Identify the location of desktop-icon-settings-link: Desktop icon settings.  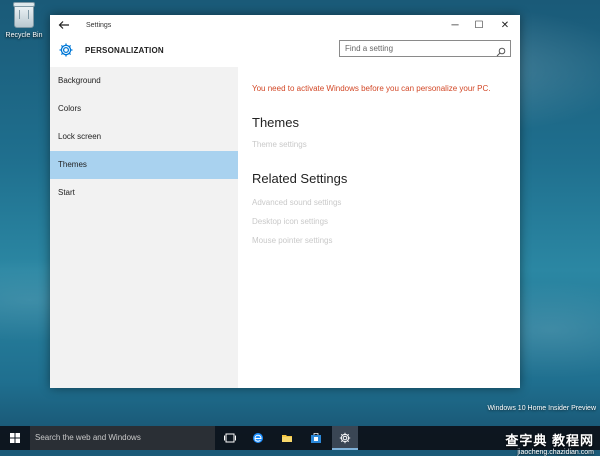
(290, 221).